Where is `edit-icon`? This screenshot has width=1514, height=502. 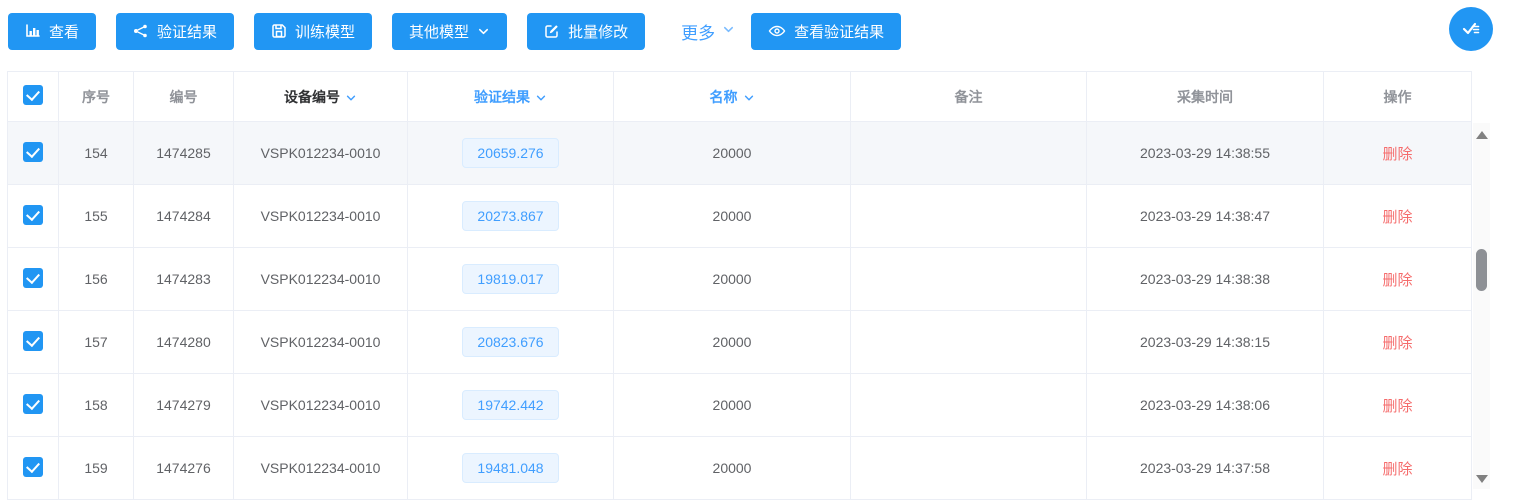
edit-icon is located at coordinates (552, 31).